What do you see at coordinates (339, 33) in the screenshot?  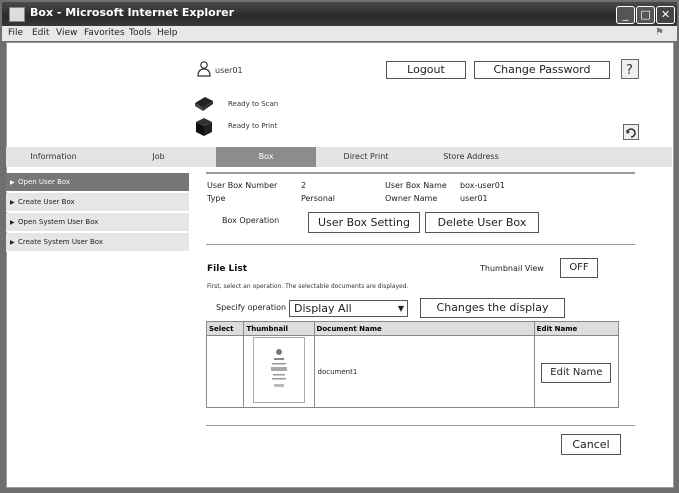 I see `menu-bar: File Edit View Favorites Tools Help ⚑` at bounding box center [339, 33].